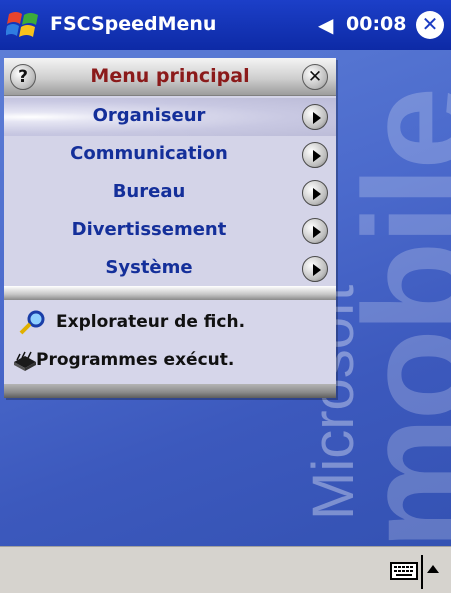 The image size is (451, 593). What do you see at coordinates (433, 569) in the screenshot?
I see `up-arrow-icon` at bounding box center [433, 569].